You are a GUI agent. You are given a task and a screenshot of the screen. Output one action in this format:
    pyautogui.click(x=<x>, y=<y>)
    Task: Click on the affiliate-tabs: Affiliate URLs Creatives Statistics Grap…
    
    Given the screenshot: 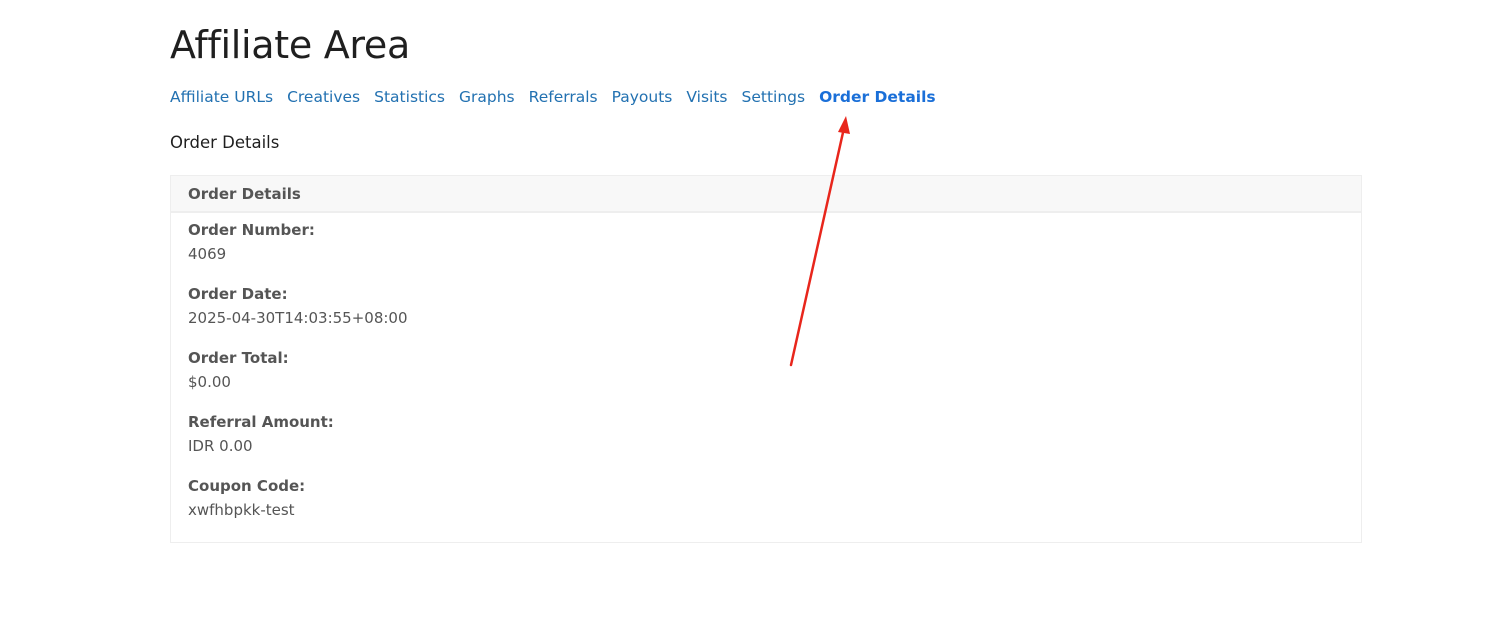 What is the action you would take?
    pyautogui.click(x=553, y=97)
    